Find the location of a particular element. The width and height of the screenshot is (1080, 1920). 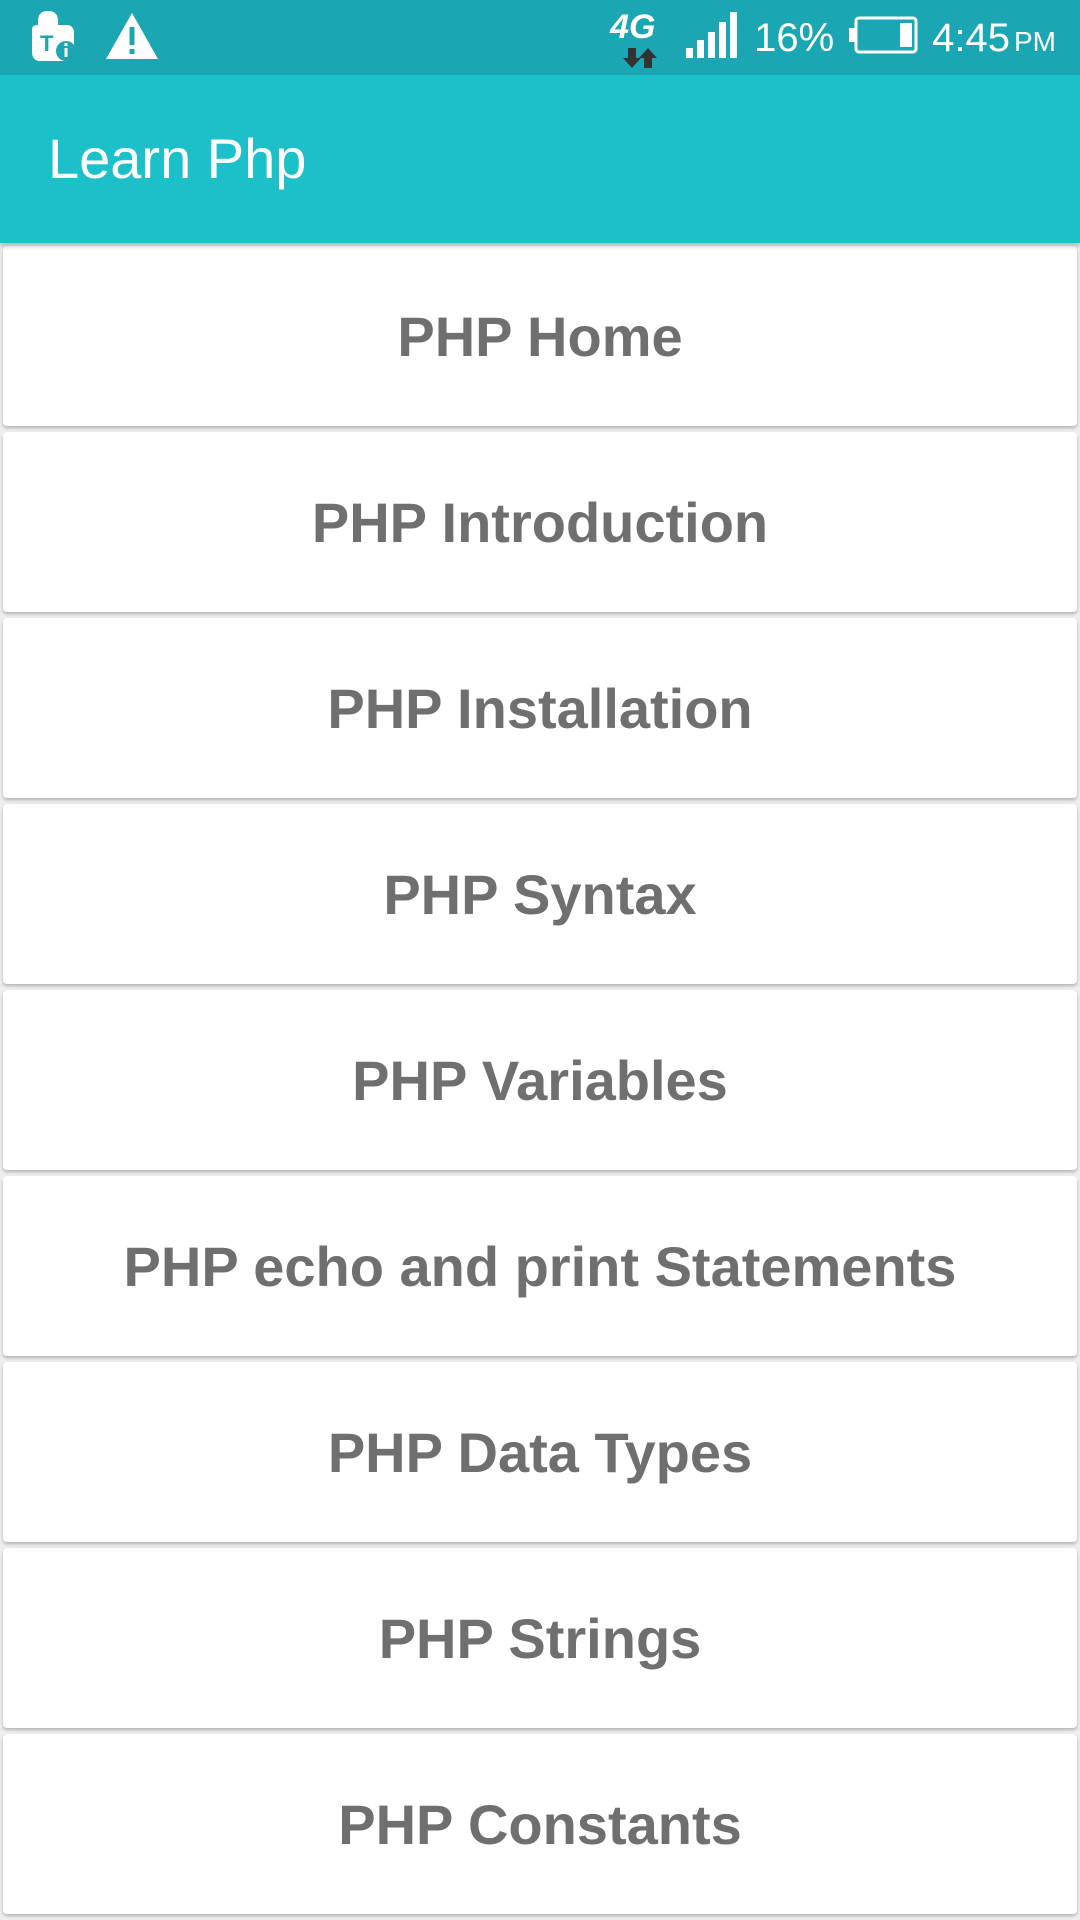

topic-label: PHP Constants is located at coordinates (540, 1824).